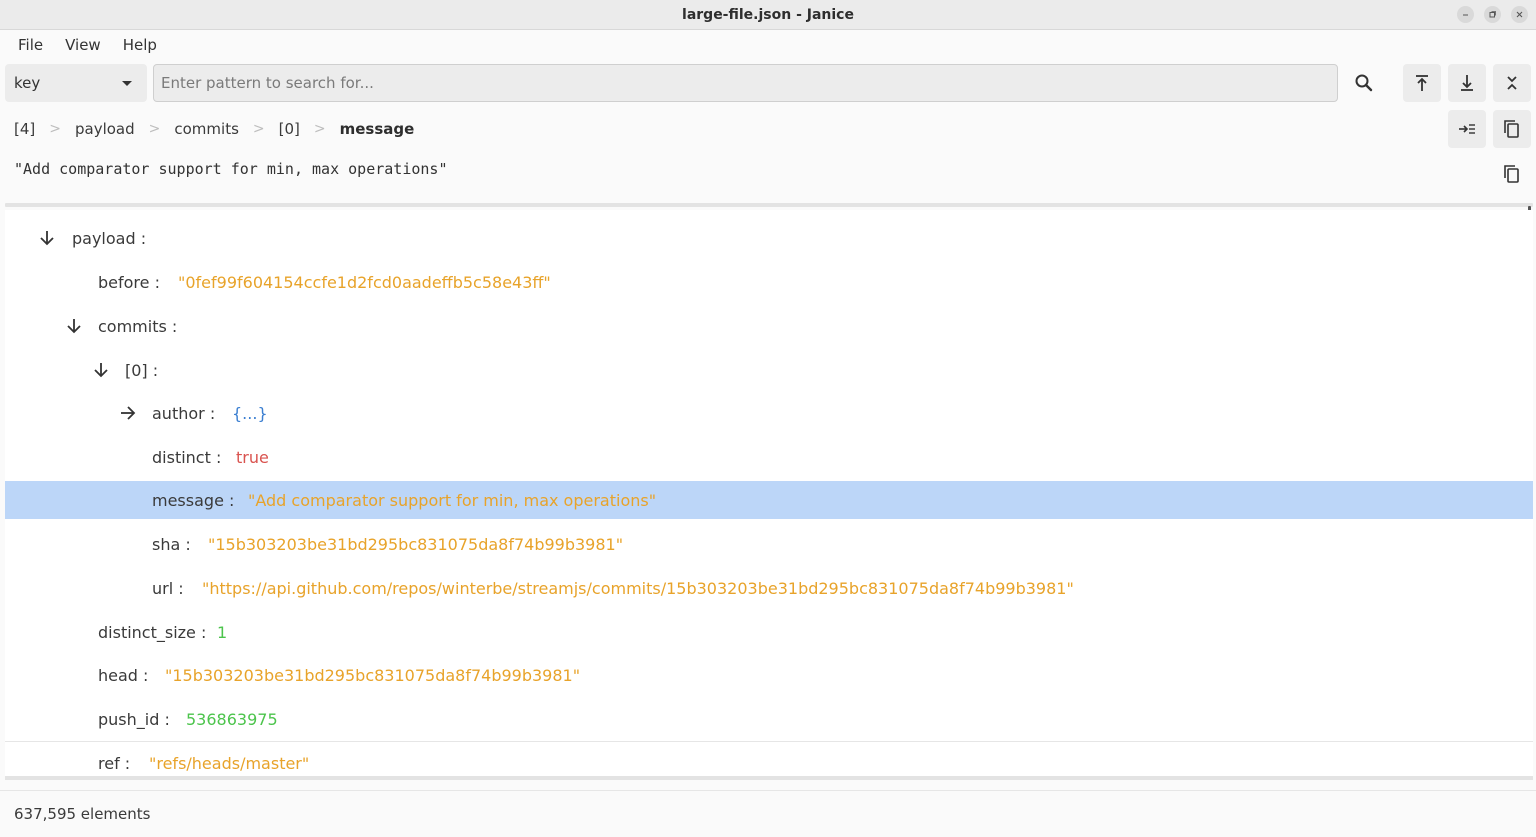  What do you see at coordinates (289, 129) in the screenshot?
I see `breadcrumb-item: [0]` at bounding box center [289, 129].